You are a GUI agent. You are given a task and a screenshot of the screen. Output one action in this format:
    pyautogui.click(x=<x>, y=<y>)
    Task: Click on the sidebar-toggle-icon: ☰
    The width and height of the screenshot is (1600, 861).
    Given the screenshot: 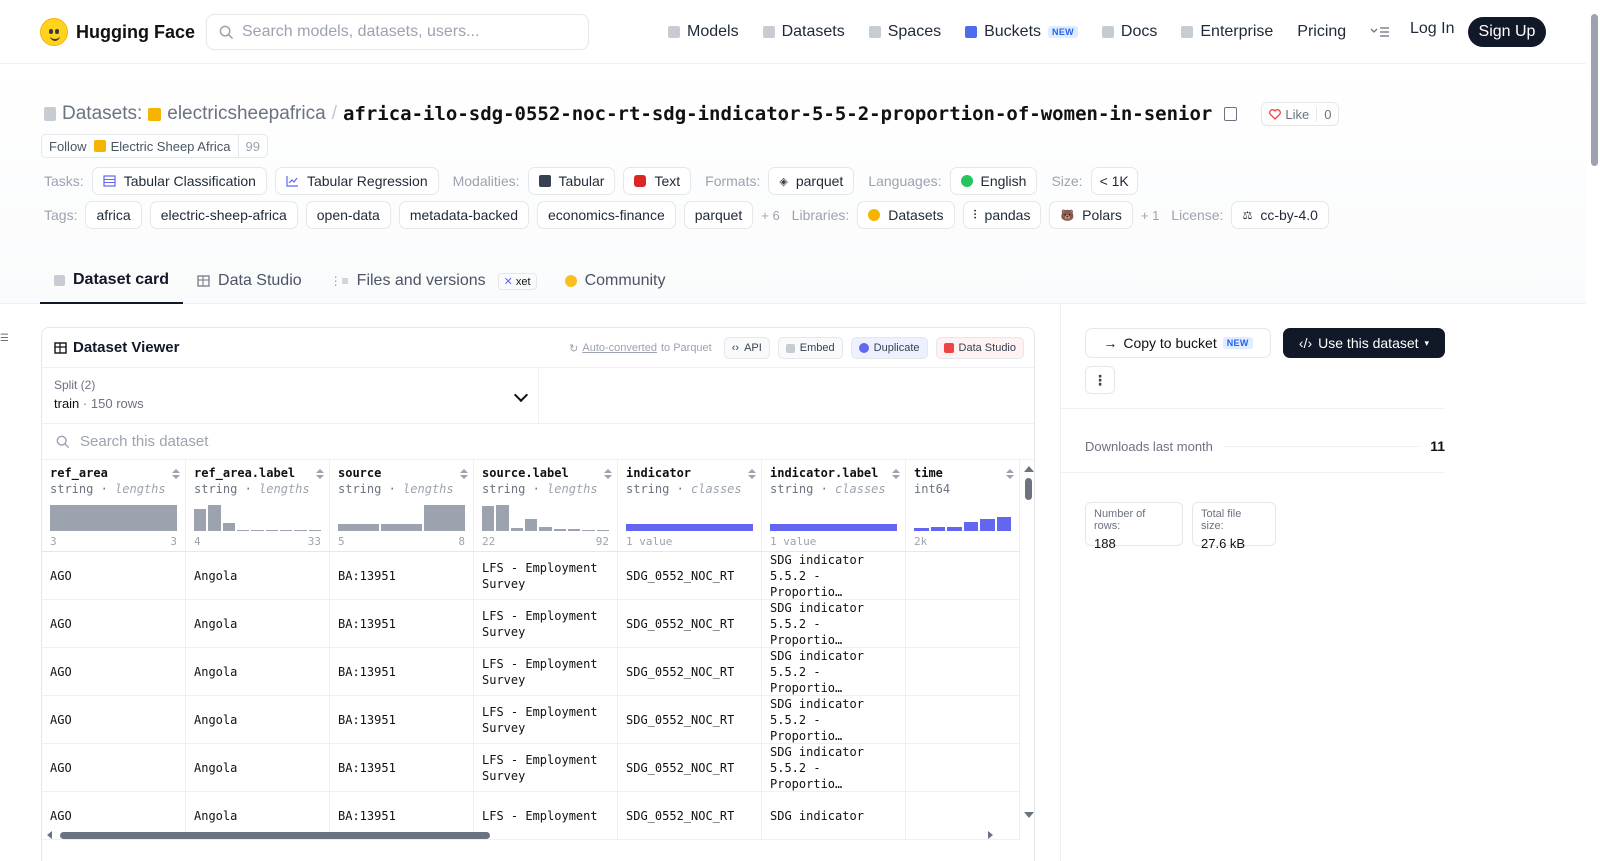 What is the action you would take?
    pyautogui.click(x=4, y=338)
    